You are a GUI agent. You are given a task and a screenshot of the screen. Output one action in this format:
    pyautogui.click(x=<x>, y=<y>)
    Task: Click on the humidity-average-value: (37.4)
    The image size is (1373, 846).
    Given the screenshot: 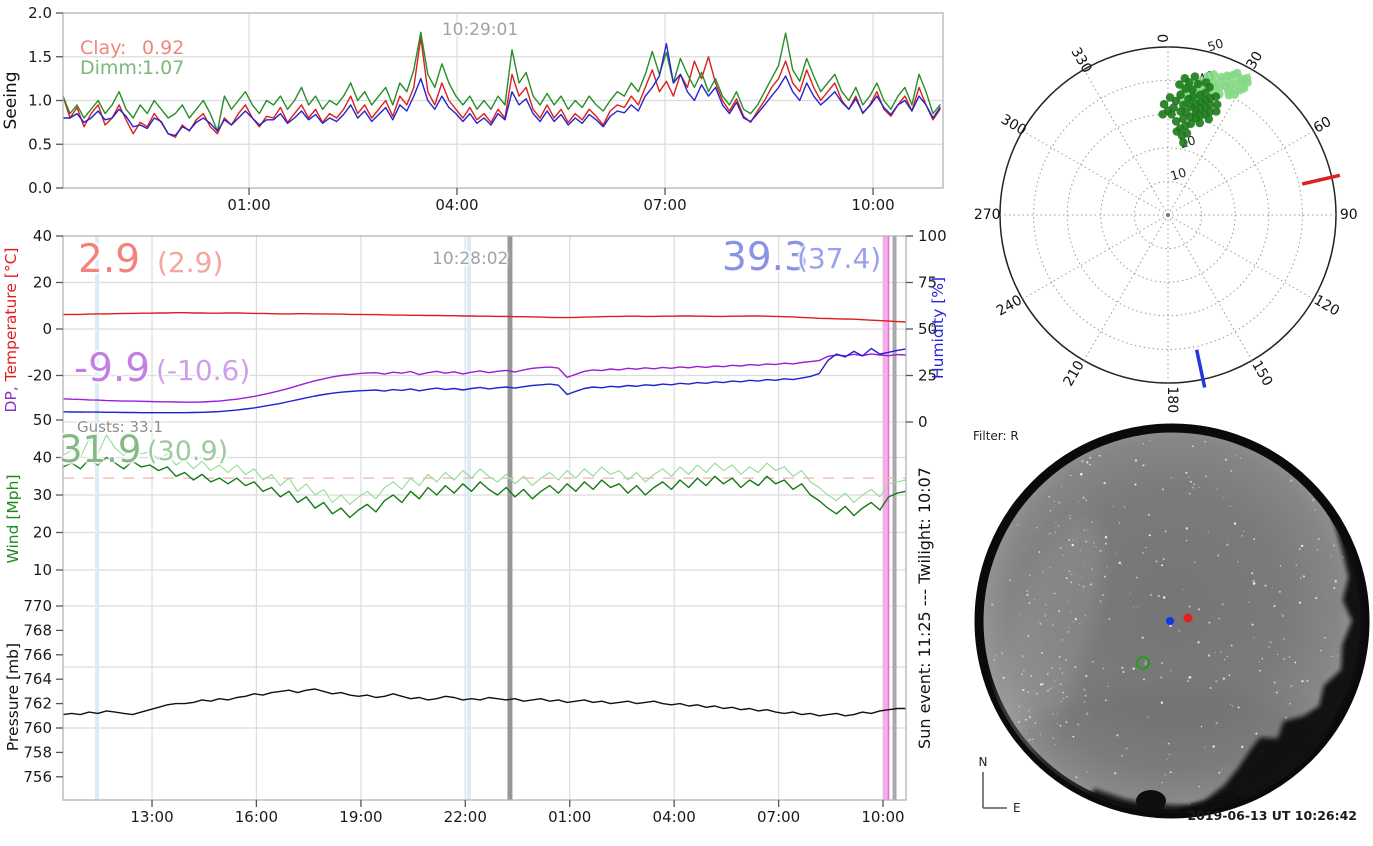 What is the action you would take?
    pyautogui.click(x=839, y=258)
    